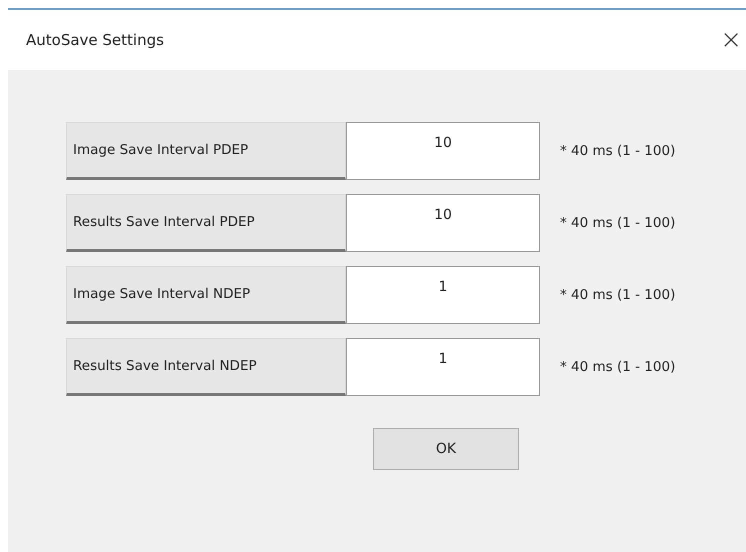 This screenshot has height=552, width=746. Describe the element at coordinates (206, 367) in the screenshot. I see `setting-button: Results Save Interval NDEP` at that location.